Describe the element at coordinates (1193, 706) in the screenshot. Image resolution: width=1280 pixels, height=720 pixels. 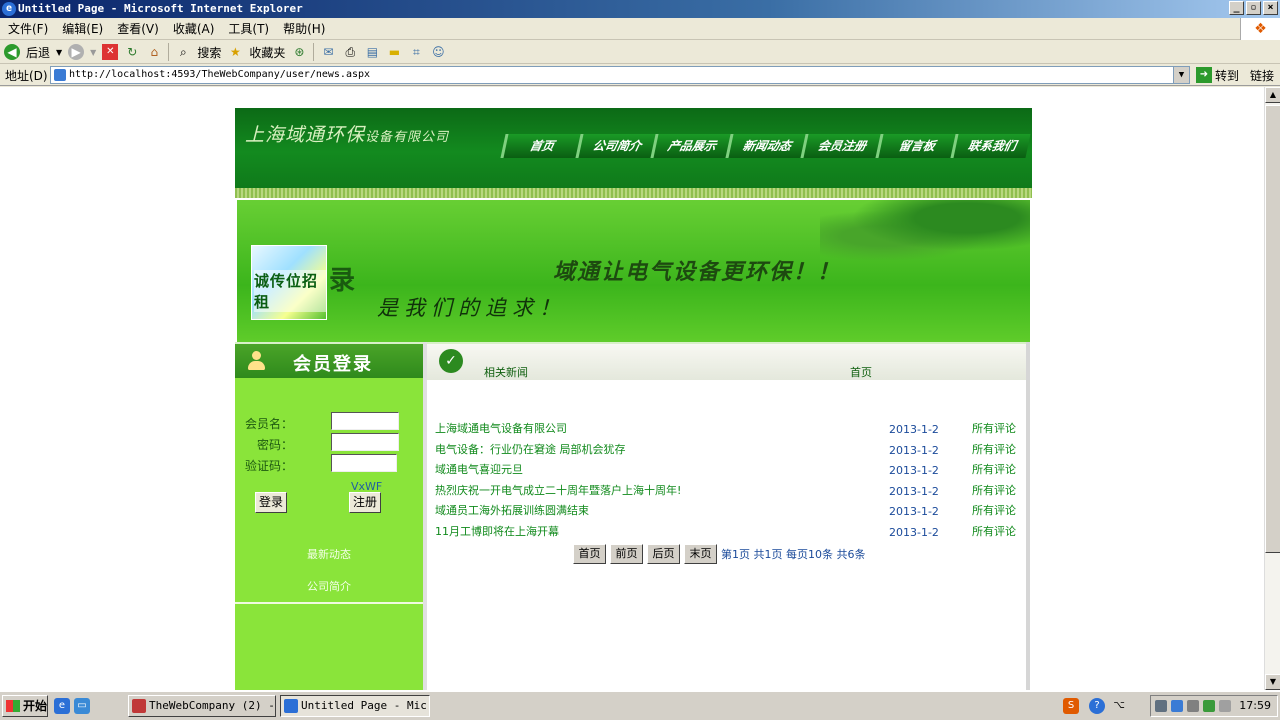
I see `display-icon` at that location.